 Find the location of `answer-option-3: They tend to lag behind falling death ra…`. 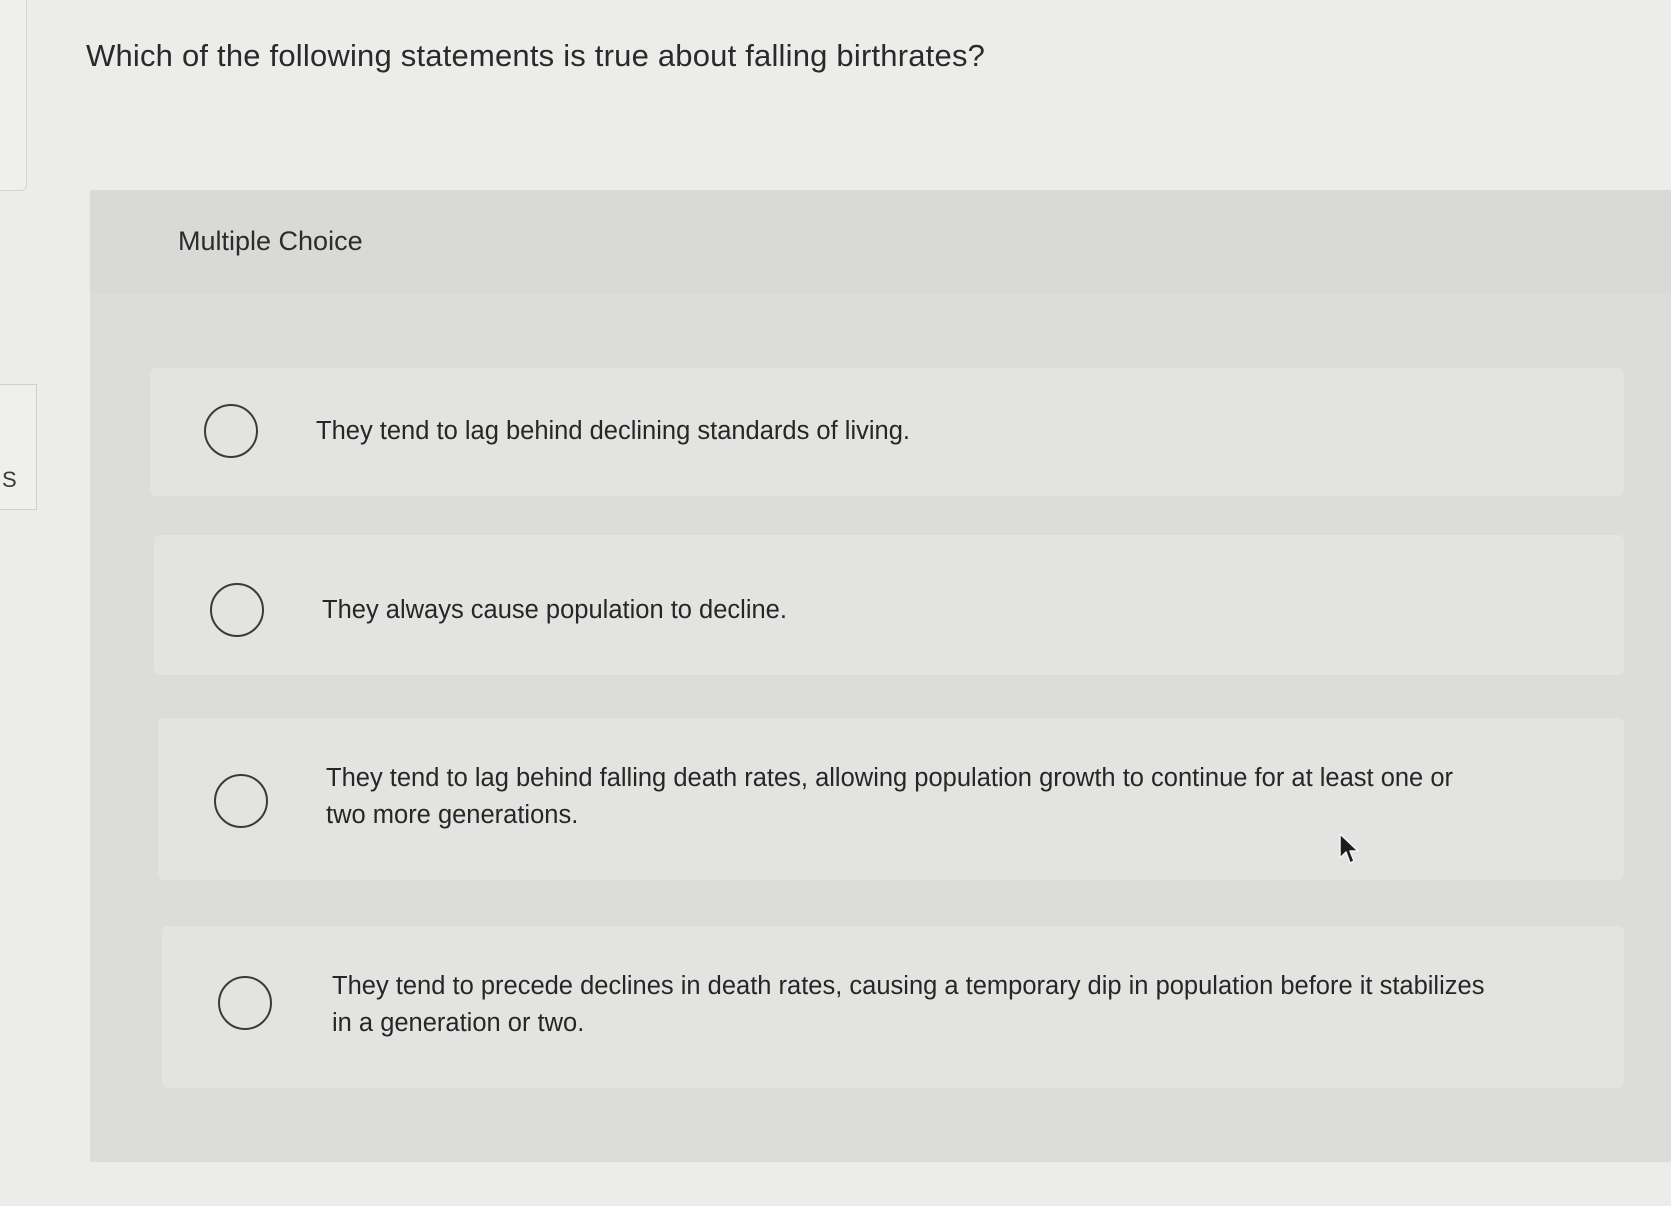

answer-option-3: They tend to lag behind falling death ra… is located at coordinates (891, 799).